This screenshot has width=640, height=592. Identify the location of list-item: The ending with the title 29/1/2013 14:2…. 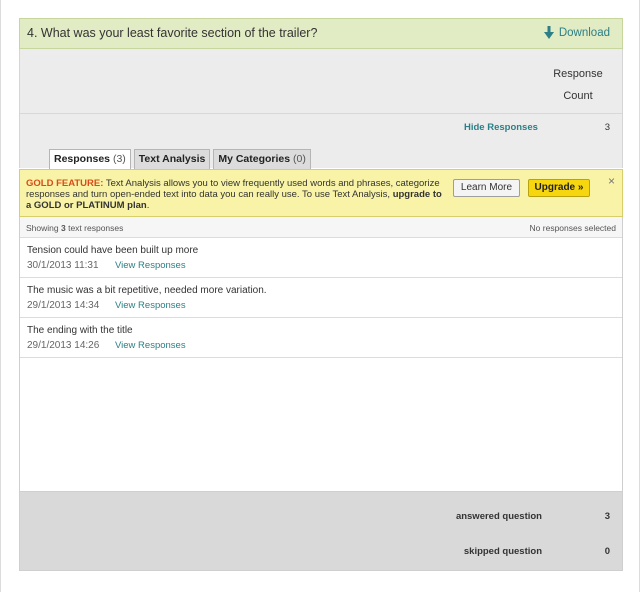
(321, 338).